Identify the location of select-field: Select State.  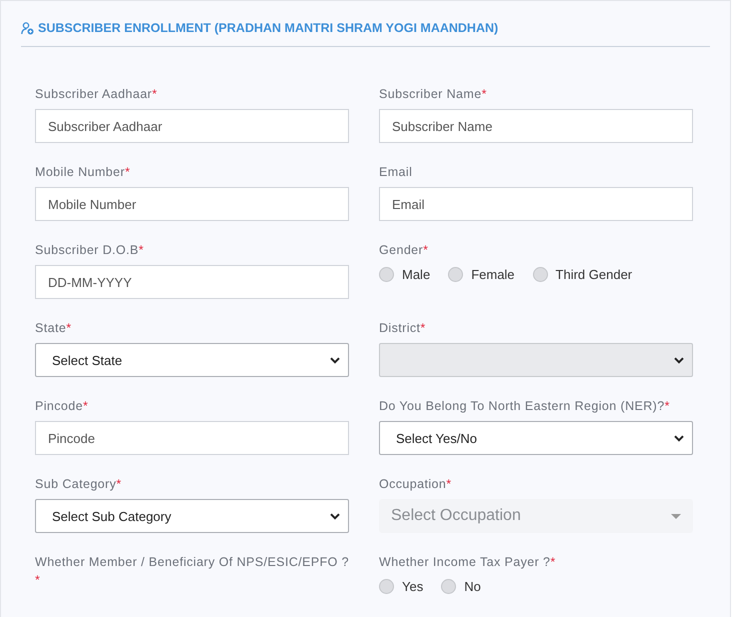
(192, 360).